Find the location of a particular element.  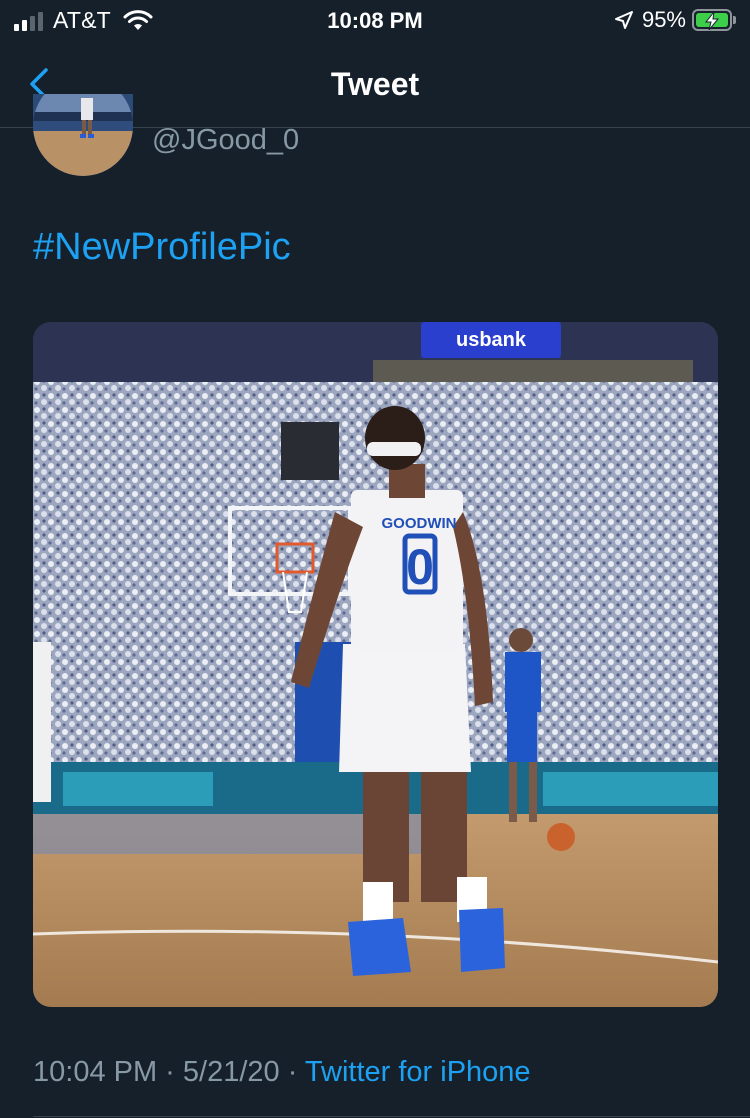

jersey-name: GOODWIN is located at coordinates (419, 523).